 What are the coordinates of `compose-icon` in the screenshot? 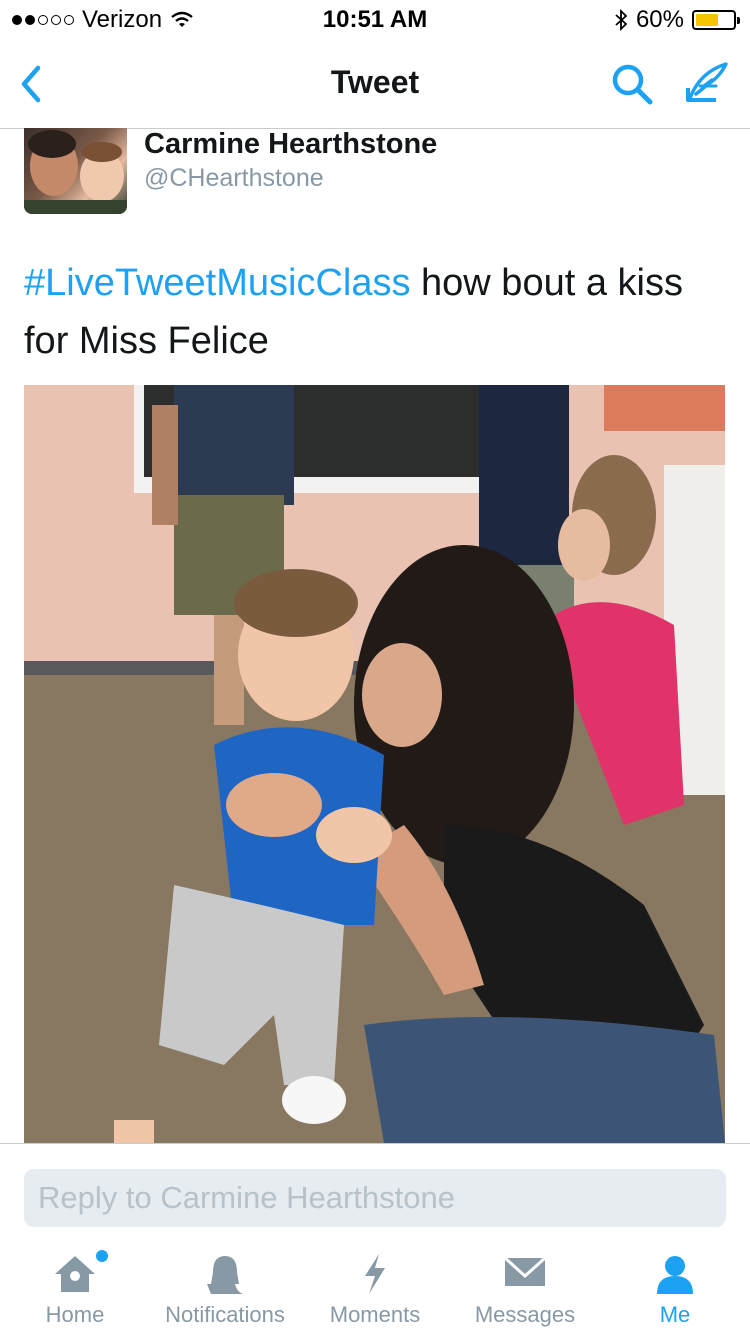 It's located at (706, 82).